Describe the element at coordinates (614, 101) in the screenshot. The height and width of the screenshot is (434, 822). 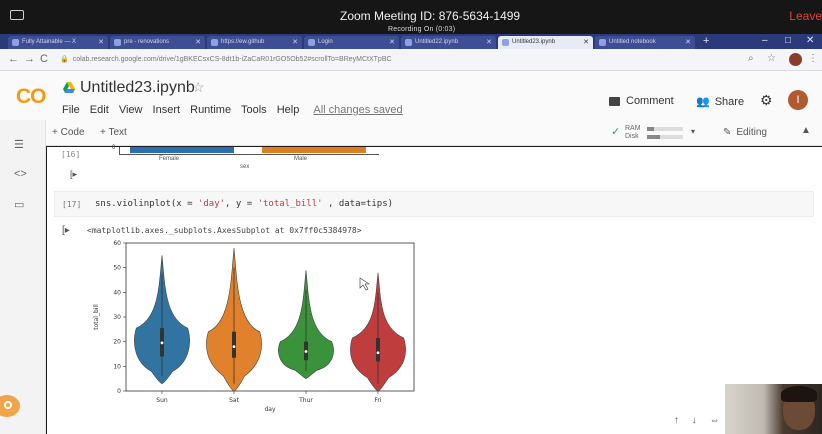
I see `comment-icon` at that location.